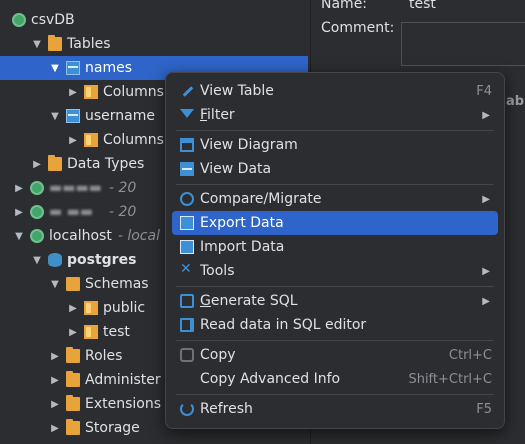  What do you see at coordinates (335, 223) in the screenshot?
I see `menu-item-export-data: Export Data` at bounding box center [335, 223].